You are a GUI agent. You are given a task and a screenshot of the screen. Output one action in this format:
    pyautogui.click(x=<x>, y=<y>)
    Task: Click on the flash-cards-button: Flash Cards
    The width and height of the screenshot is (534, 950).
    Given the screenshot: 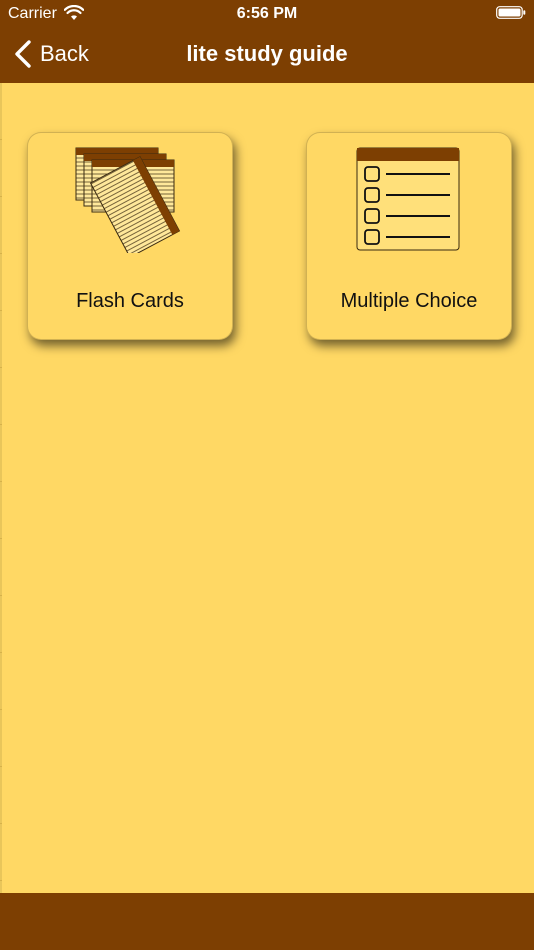 What is the action you would take?
    pyautogui.click(x=130, y=236)
    